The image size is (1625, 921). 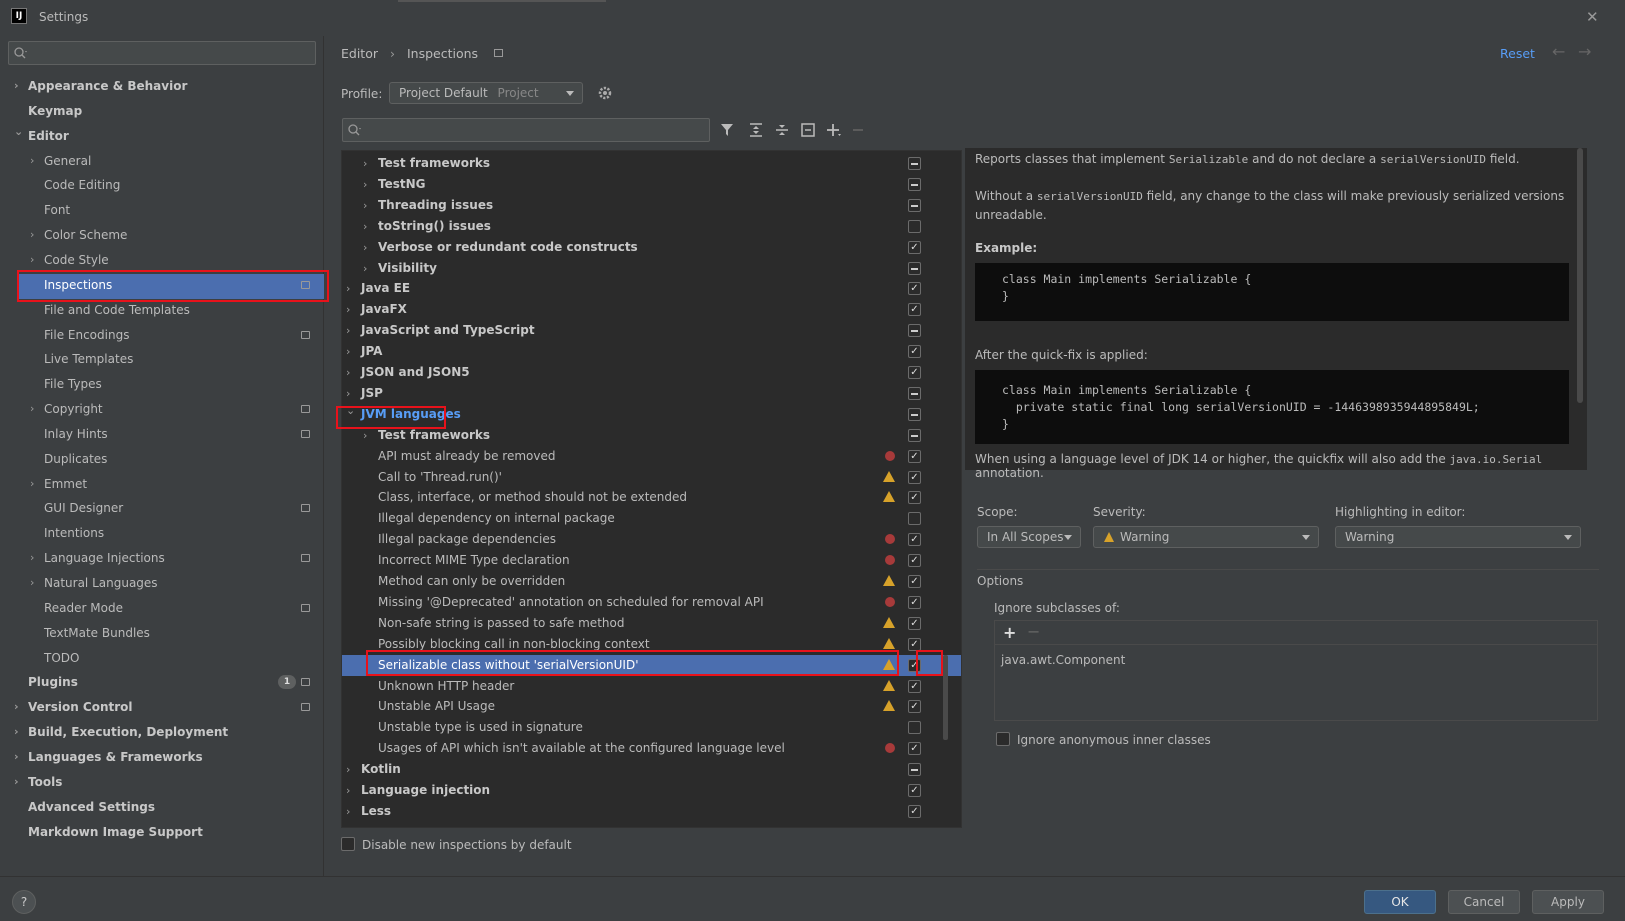 I want to click on sidebar-search-input, so click(x=162, y=53).